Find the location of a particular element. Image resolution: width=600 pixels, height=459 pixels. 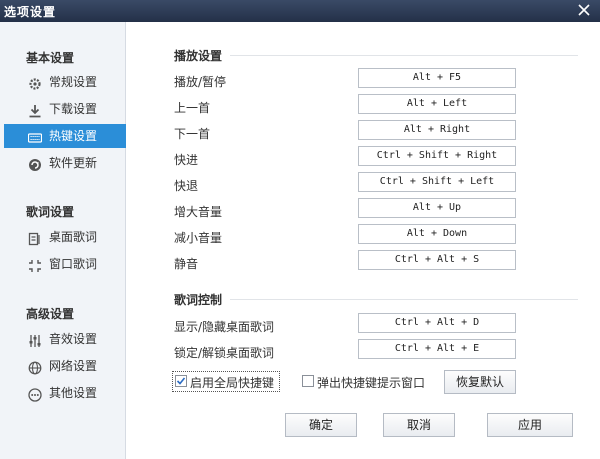

sidebar-item-hotkeys: 热键设置 is located at coordinates (65, 136).